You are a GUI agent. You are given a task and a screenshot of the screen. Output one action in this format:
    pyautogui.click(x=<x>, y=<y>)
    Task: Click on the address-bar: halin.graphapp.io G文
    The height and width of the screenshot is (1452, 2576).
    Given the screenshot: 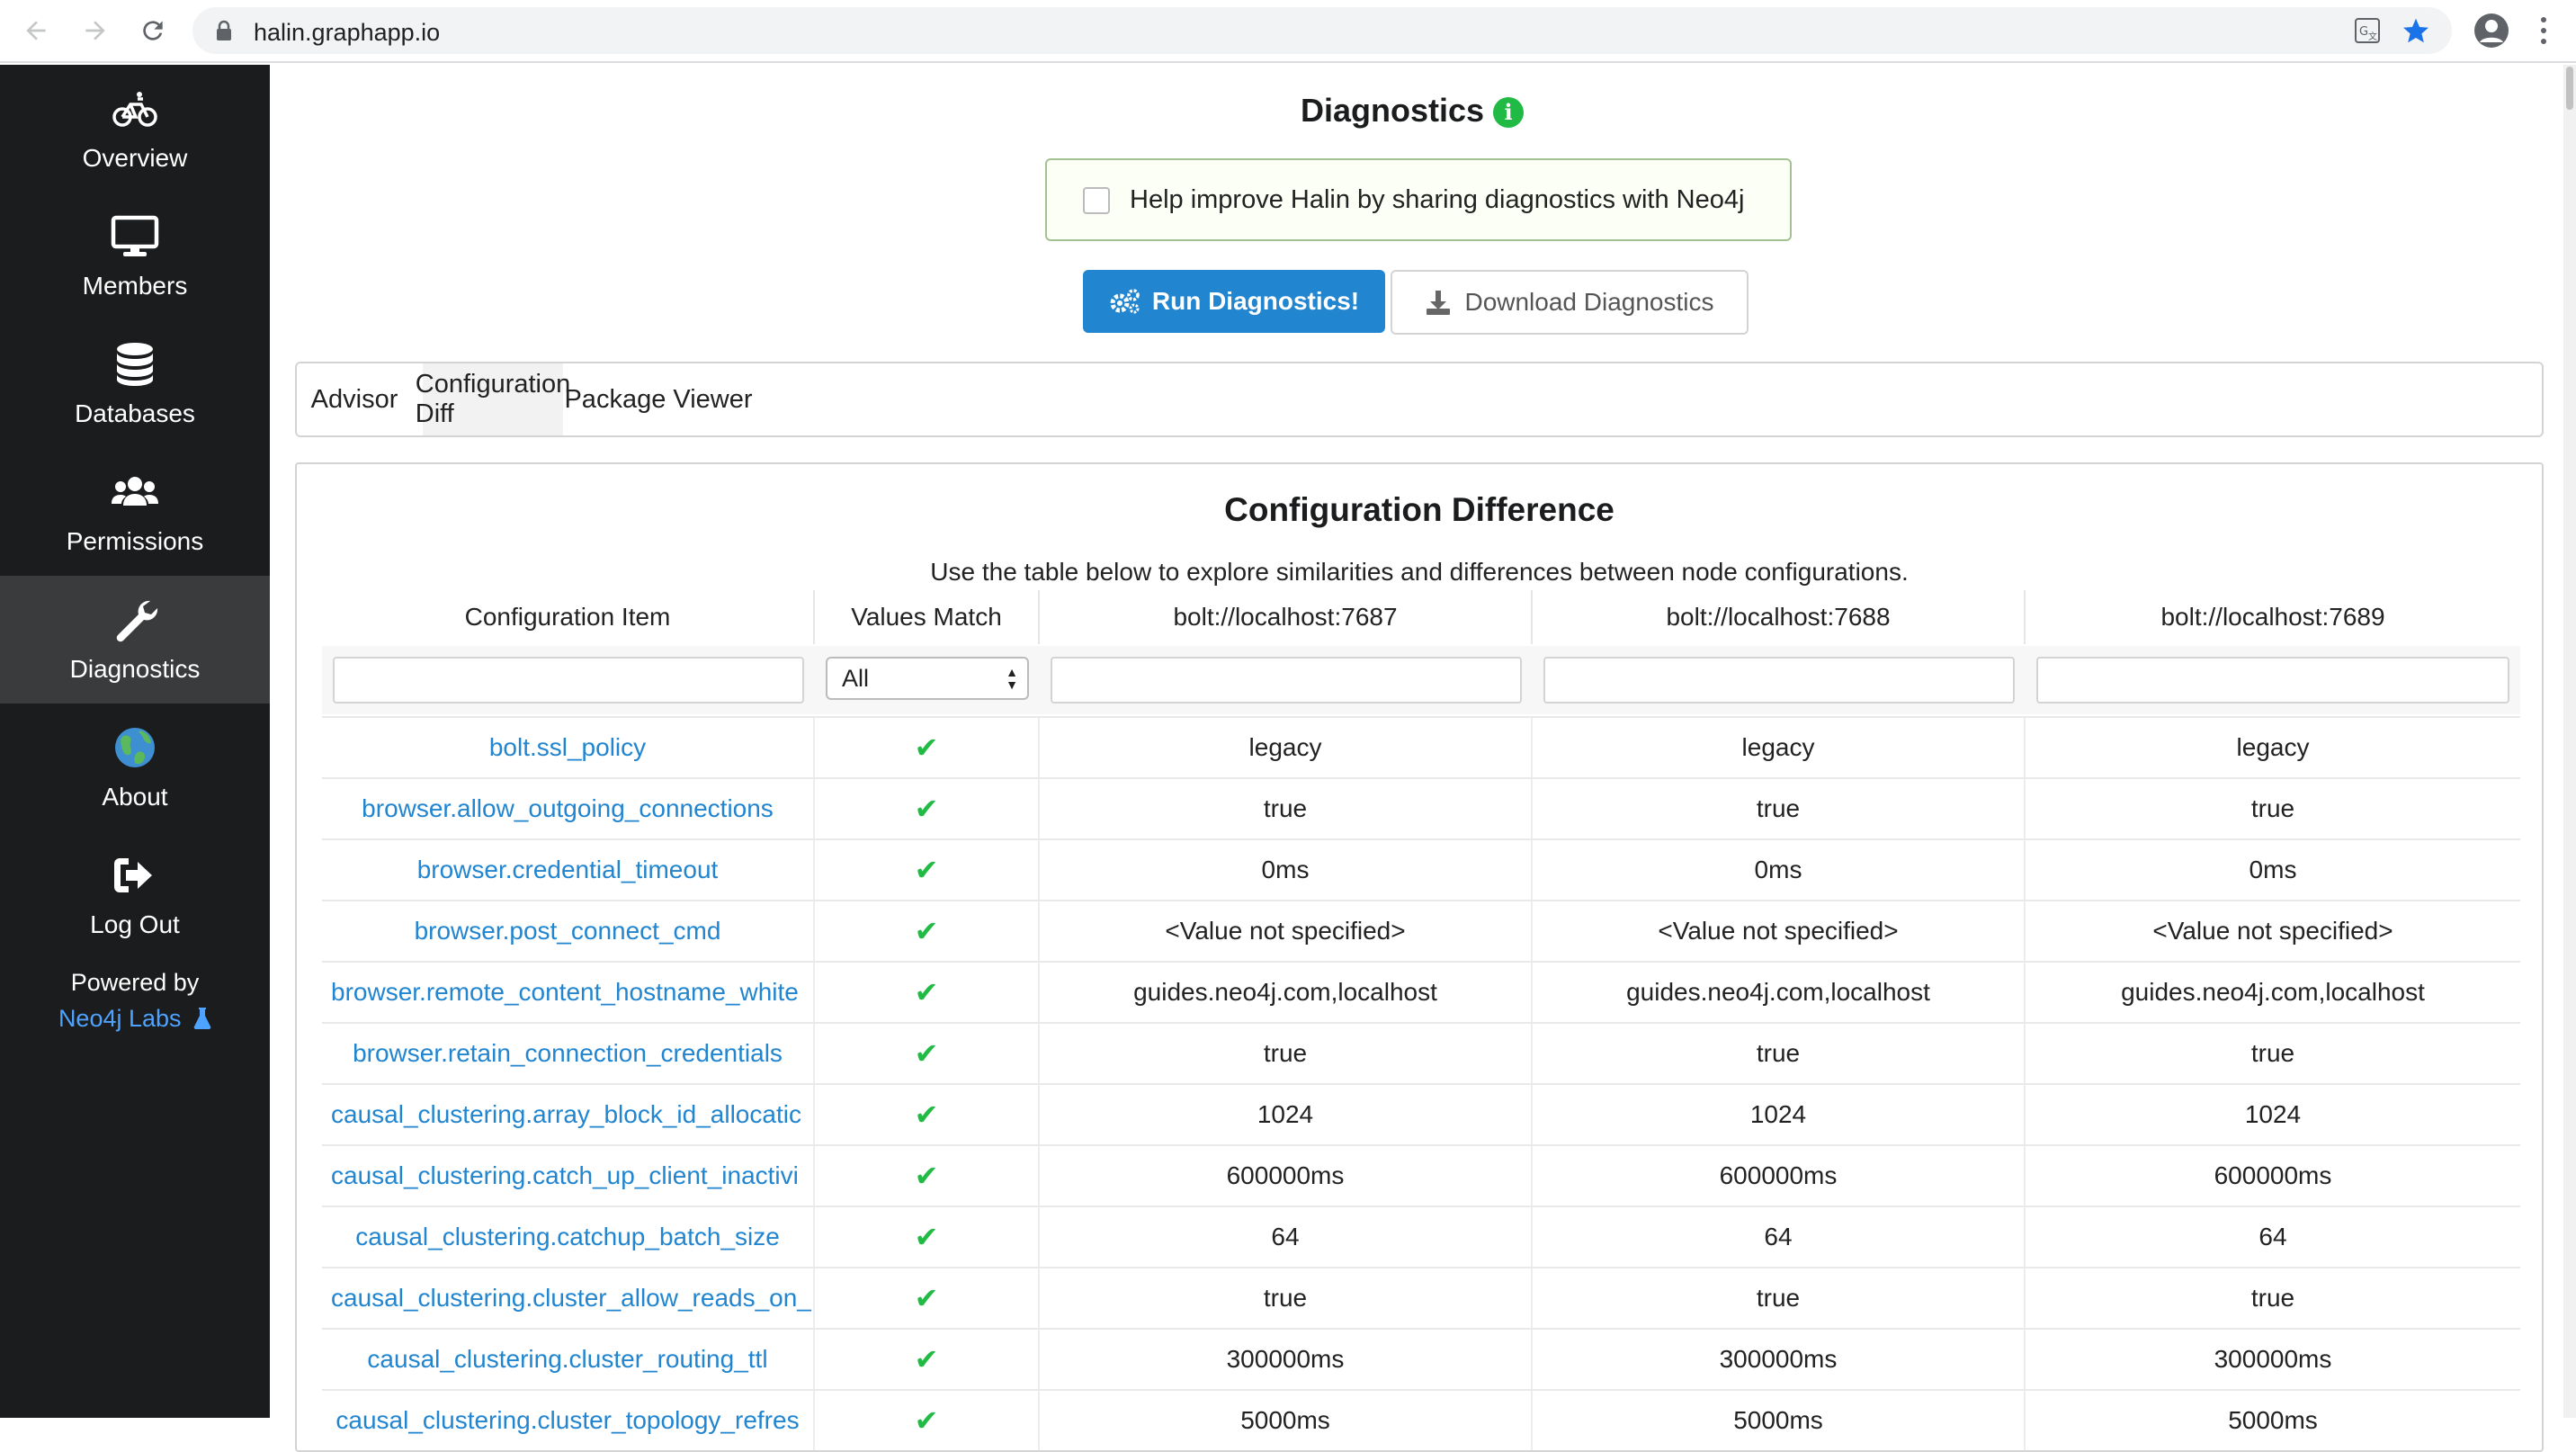 What is the action you would take?
    pyautogui.click(x=1322, y=30)
    